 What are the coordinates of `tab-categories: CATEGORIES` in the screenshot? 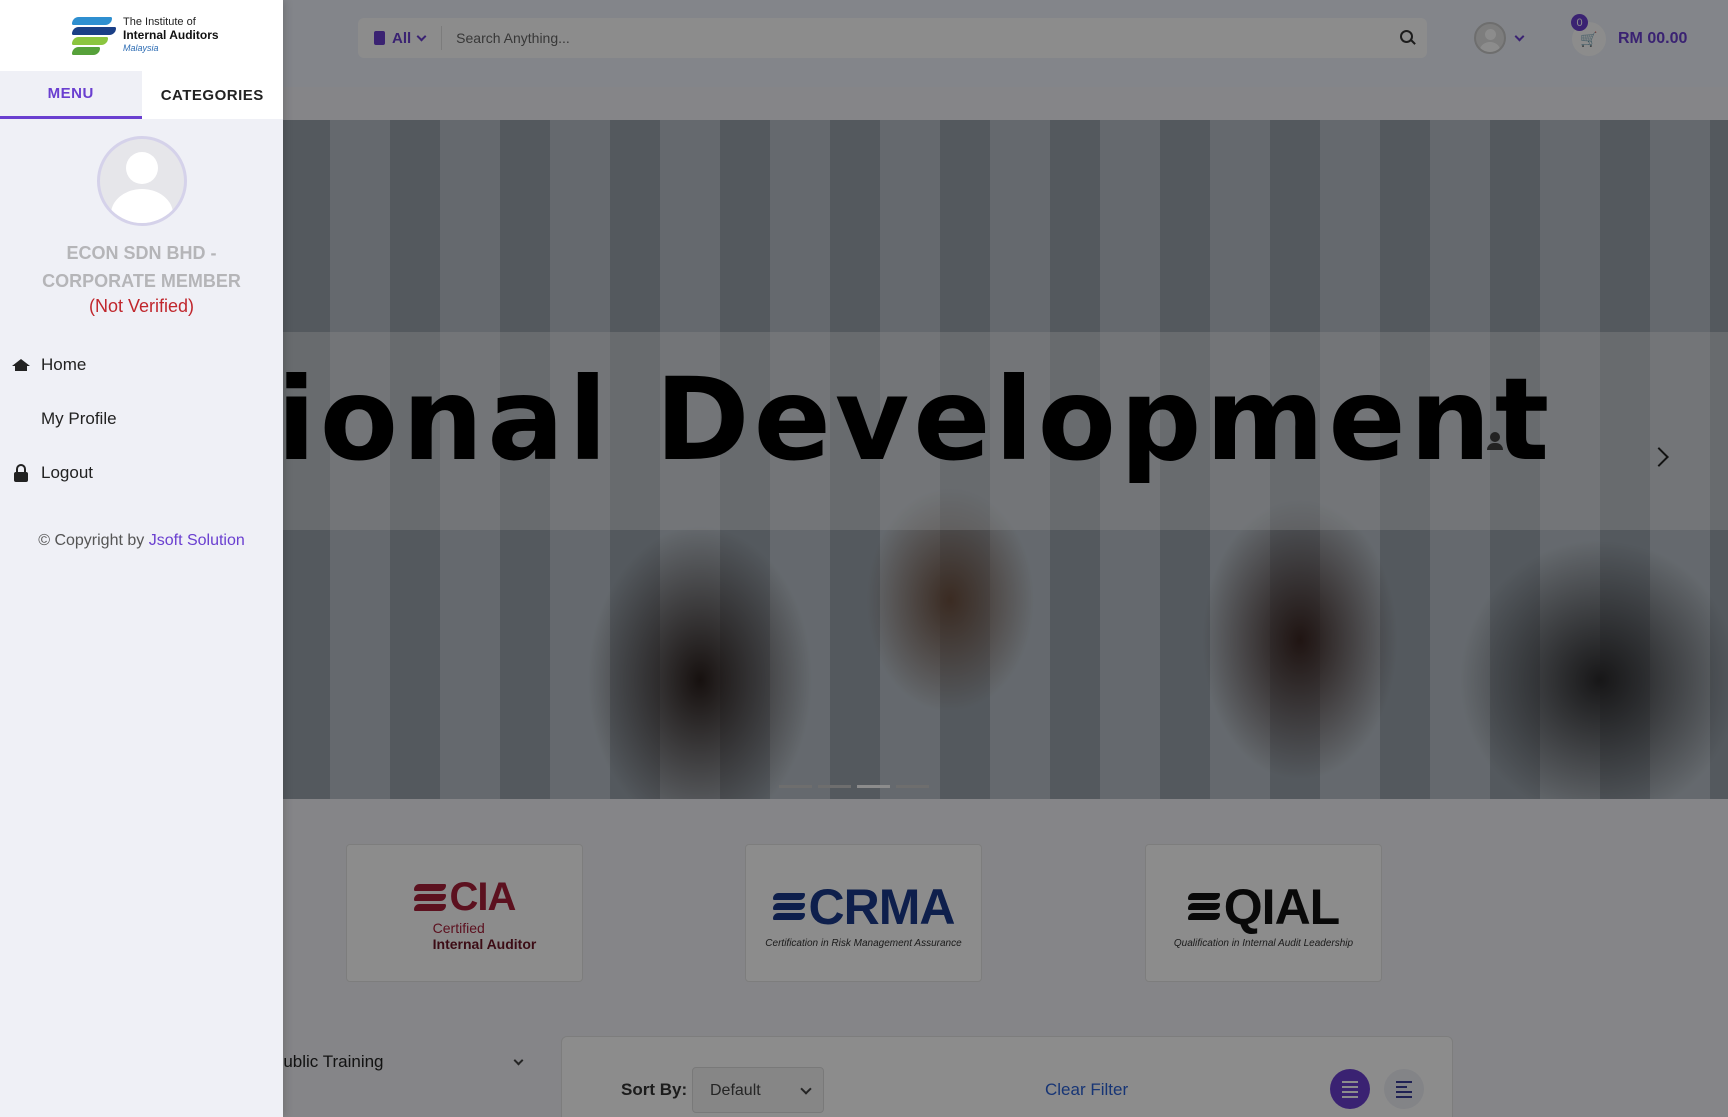 It's located at (213, 95).